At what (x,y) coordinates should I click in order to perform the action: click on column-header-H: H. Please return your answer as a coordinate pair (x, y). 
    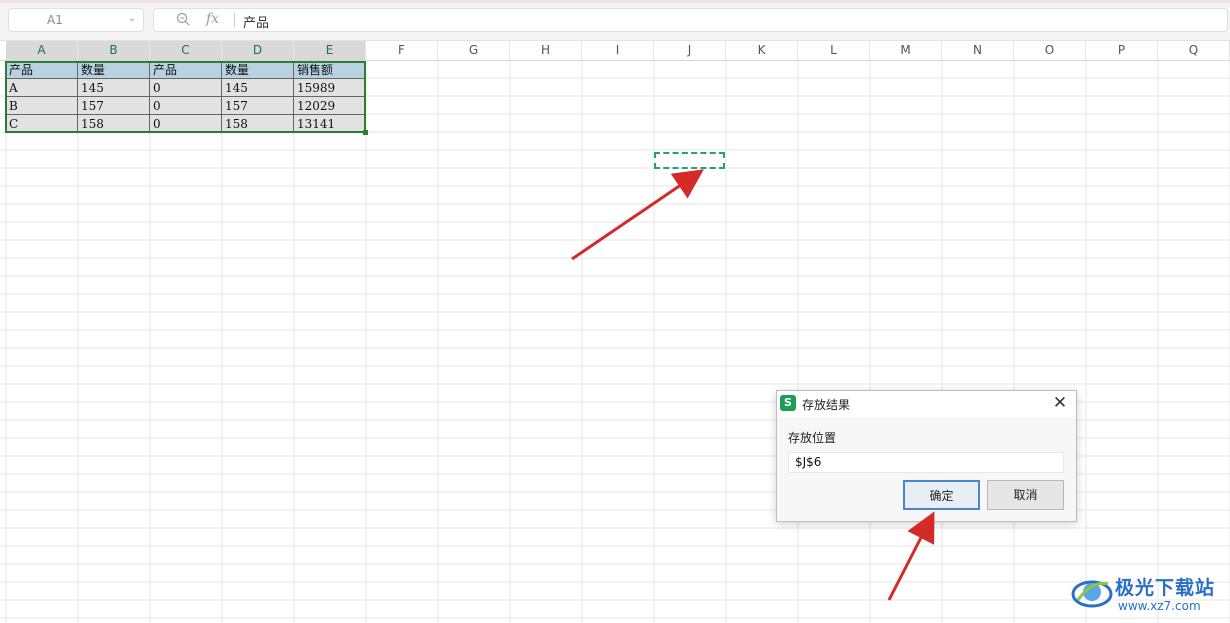
    Looking at the image, I should click on (546, 50).